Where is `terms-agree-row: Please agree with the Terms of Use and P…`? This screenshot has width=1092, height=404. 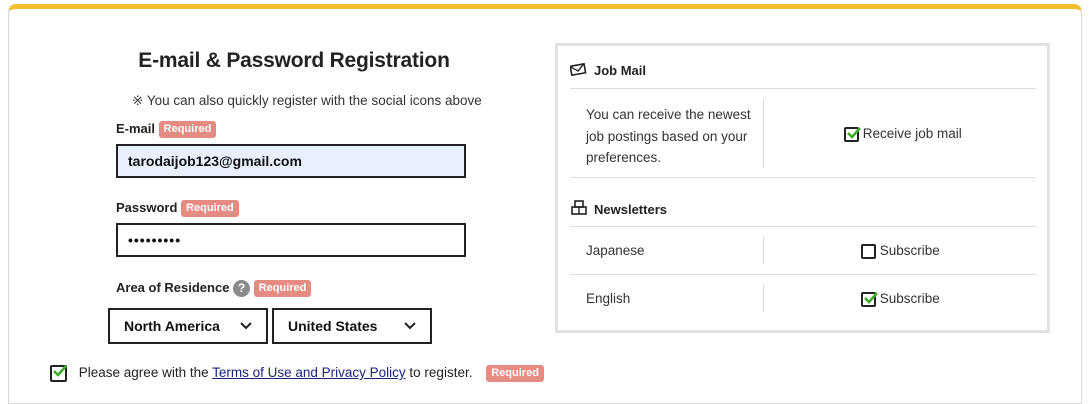 terms-agree-row: Please agree with the Terms of Use and P… is located at coordinates (297, 373).